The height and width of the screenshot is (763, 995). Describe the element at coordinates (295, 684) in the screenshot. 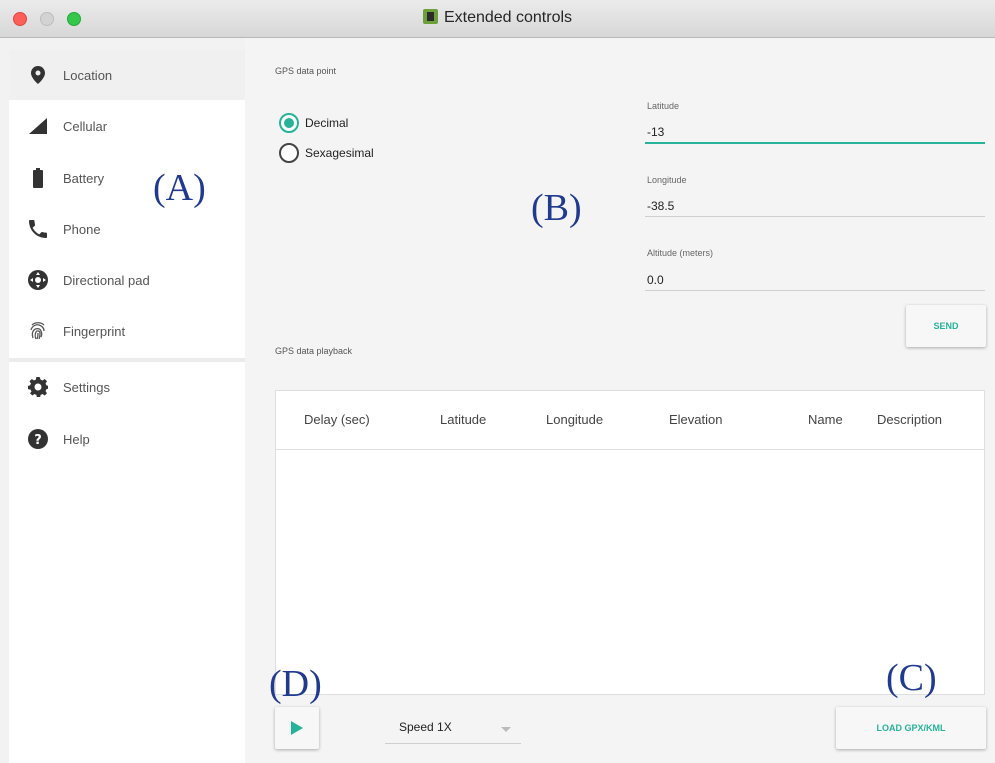

I see `annotation-d: (D)` at that location.